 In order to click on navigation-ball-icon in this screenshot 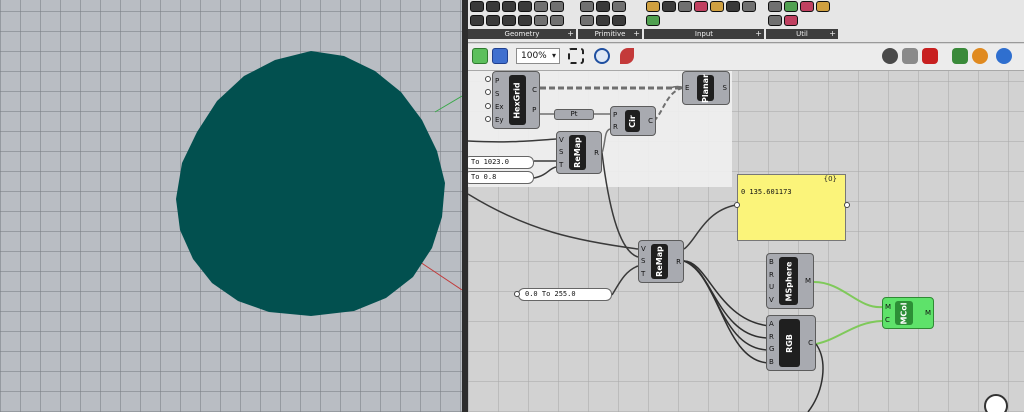, I will do `click(996, 403)`.